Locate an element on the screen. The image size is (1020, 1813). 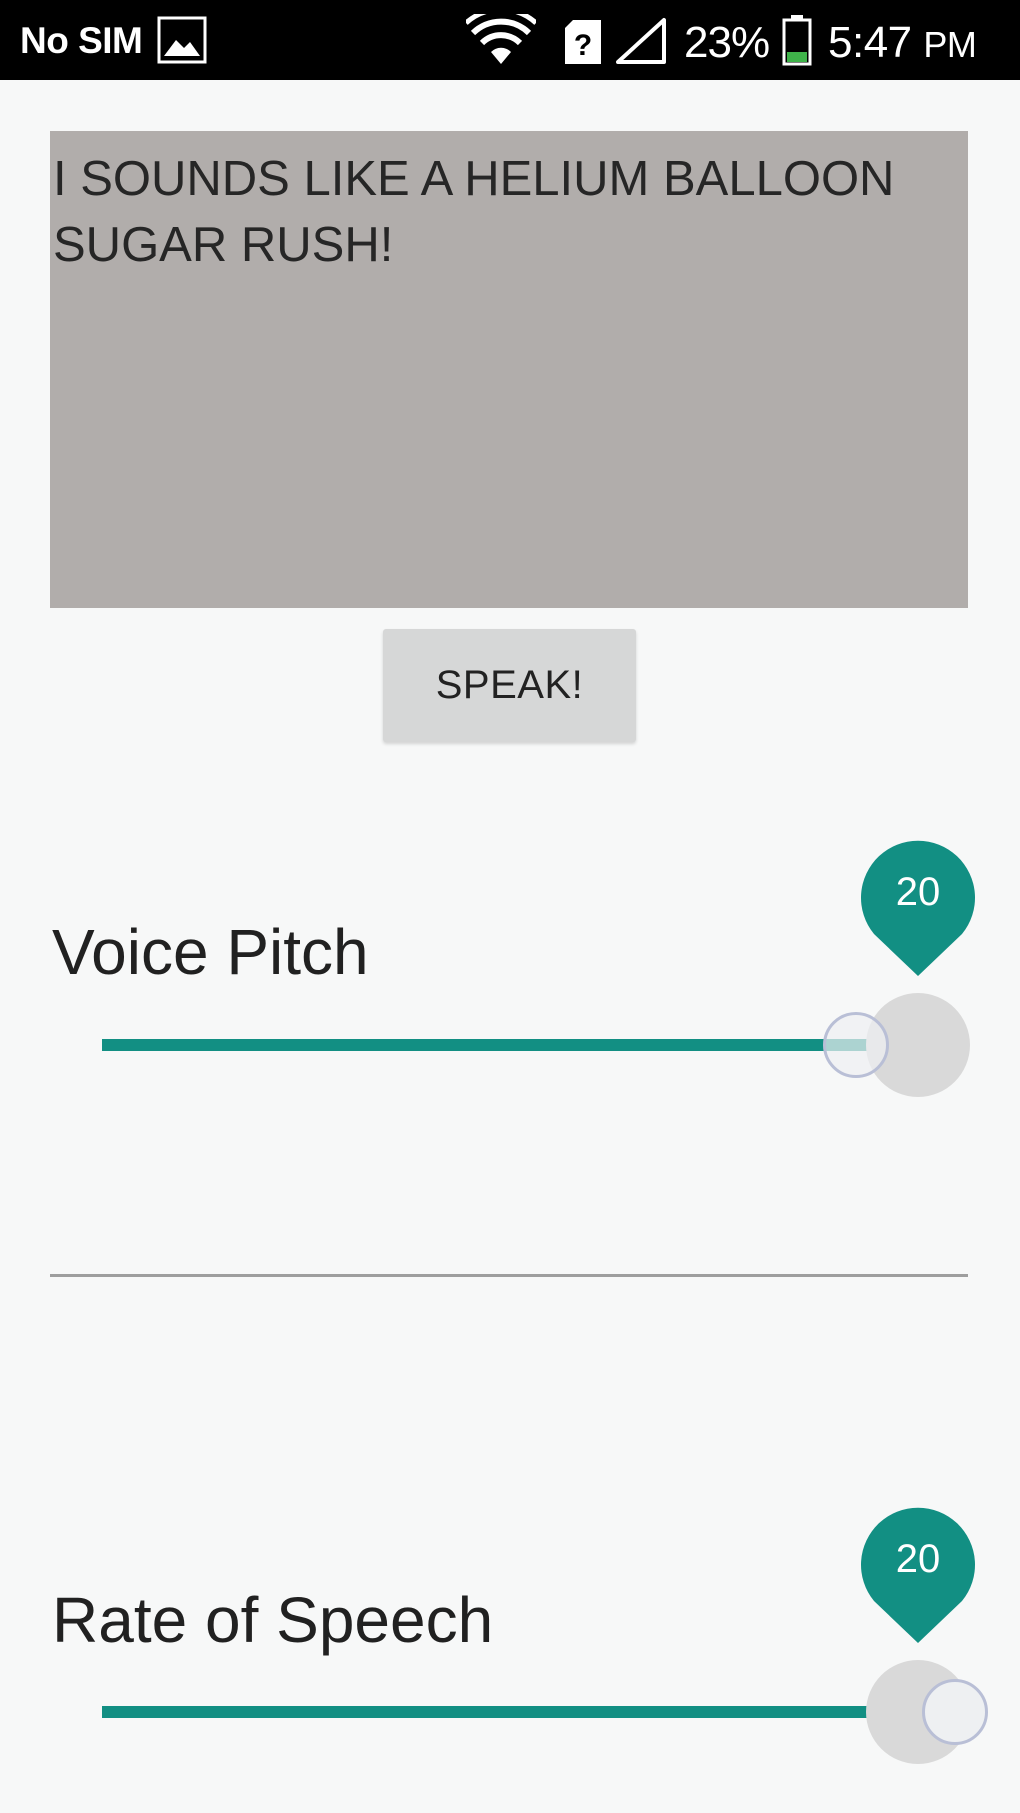
voice-pitch-value-bubble: 20 is located at coordinates (918, 908).